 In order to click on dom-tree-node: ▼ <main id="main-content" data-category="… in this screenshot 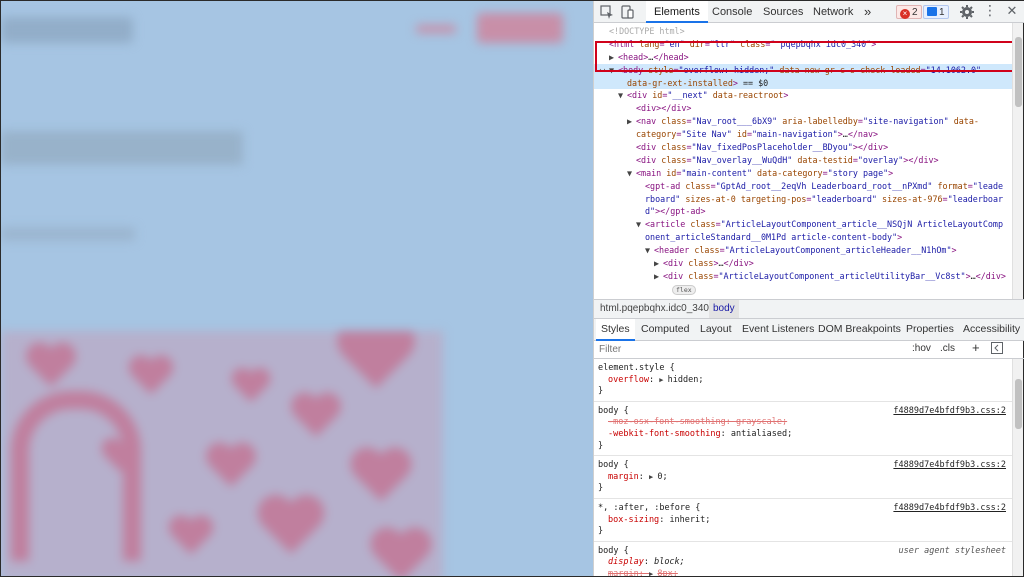, I will do `click(803, 173)`.